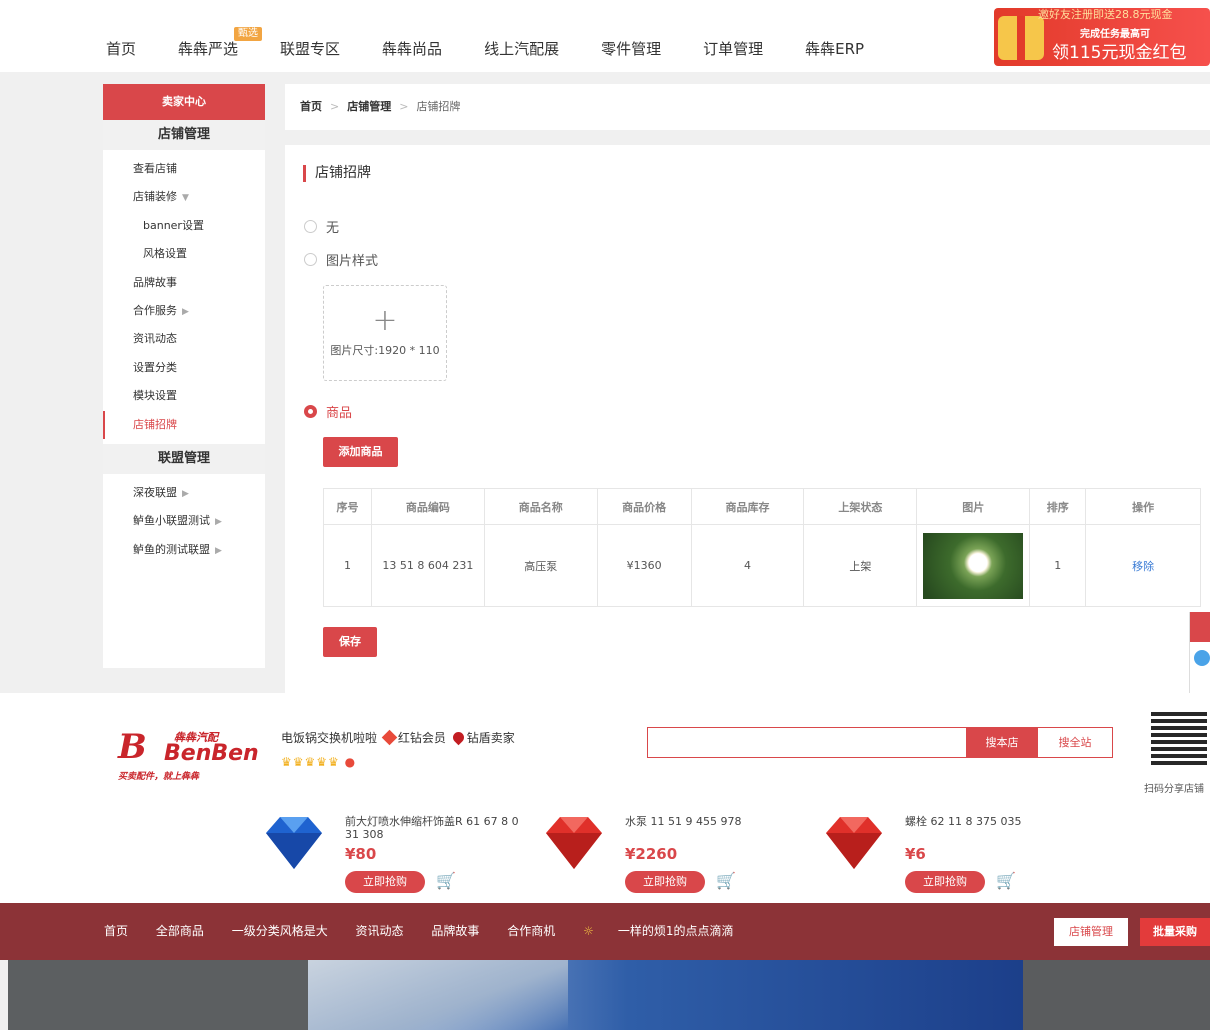  What do you see at coordinates (748, 506) in the screenshot?
I see `col-stock: 商品库存` at bounding box center [748, 506].